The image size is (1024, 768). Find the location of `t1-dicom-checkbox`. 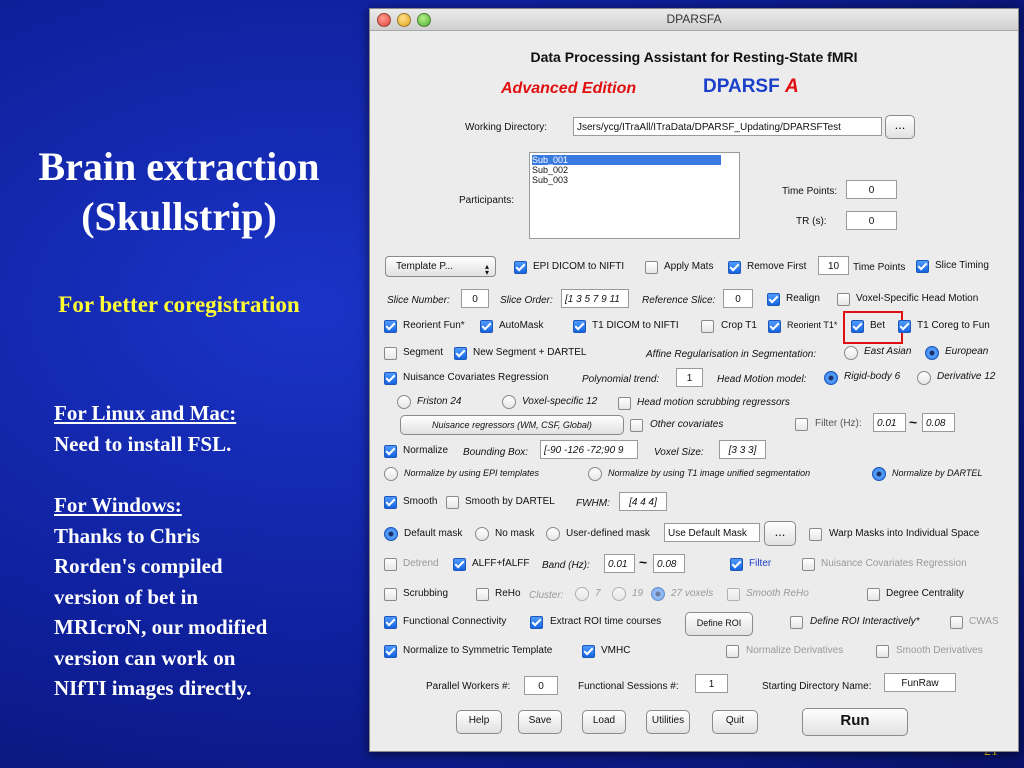

t1-dicom-checkbox is located at coordinates (579, 326).